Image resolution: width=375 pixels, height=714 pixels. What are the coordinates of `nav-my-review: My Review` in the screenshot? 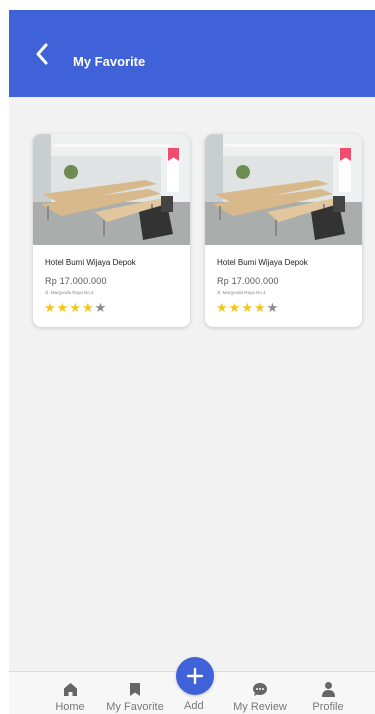 It's located at (260, 693).